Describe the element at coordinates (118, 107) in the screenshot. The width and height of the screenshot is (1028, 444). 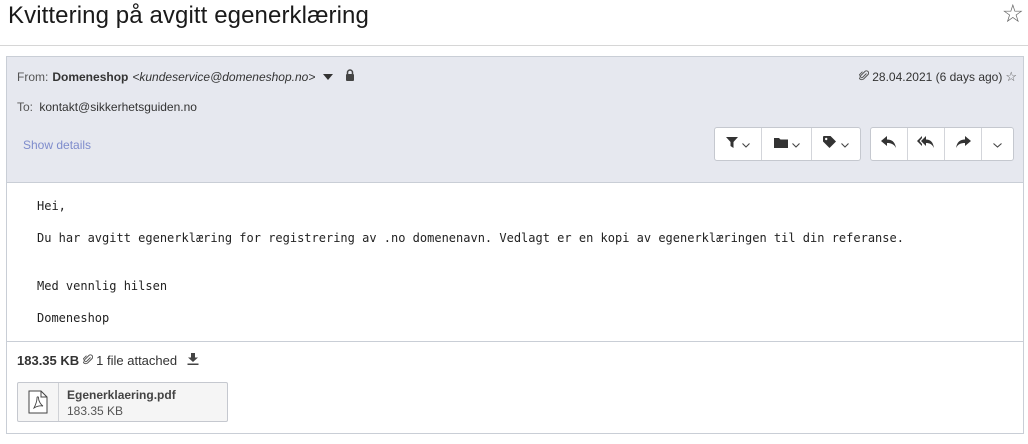
I see `recipient-address: kontakt@sikkerhetsguiden.no` at that location.